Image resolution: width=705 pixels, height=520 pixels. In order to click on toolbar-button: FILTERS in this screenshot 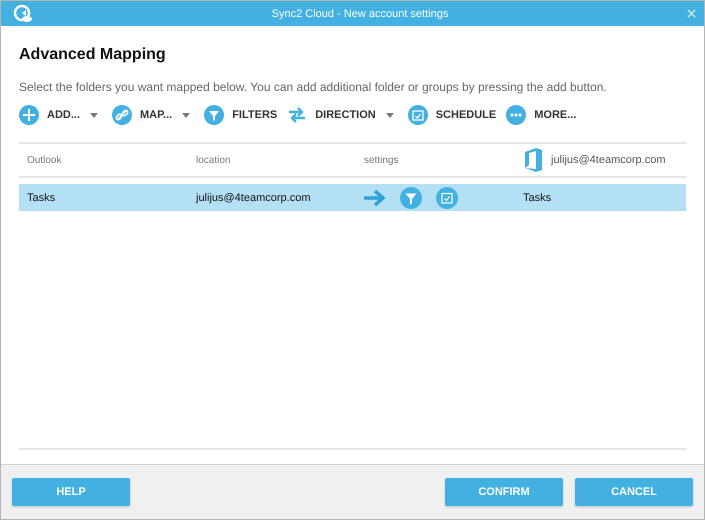, I will do `click(241, 115)`.